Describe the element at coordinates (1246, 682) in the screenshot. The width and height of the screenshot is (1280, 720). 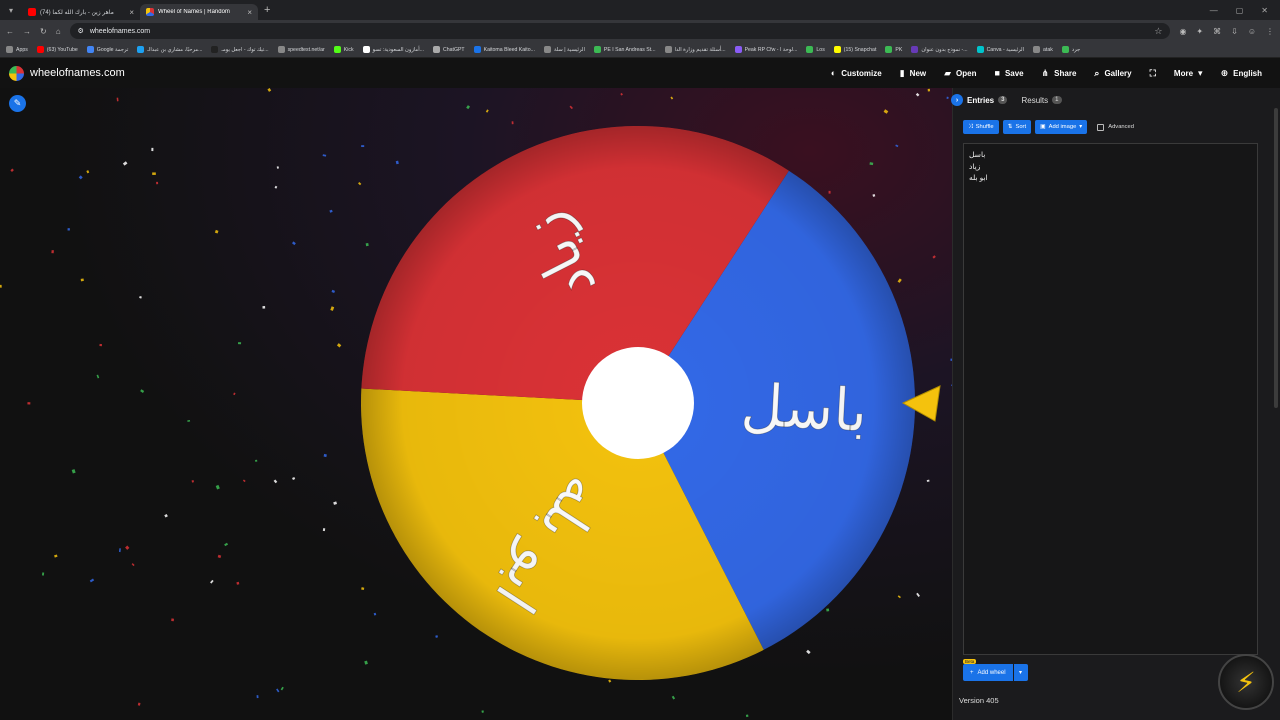
I see `lightning-bolt-icon: ⚡` at that location.